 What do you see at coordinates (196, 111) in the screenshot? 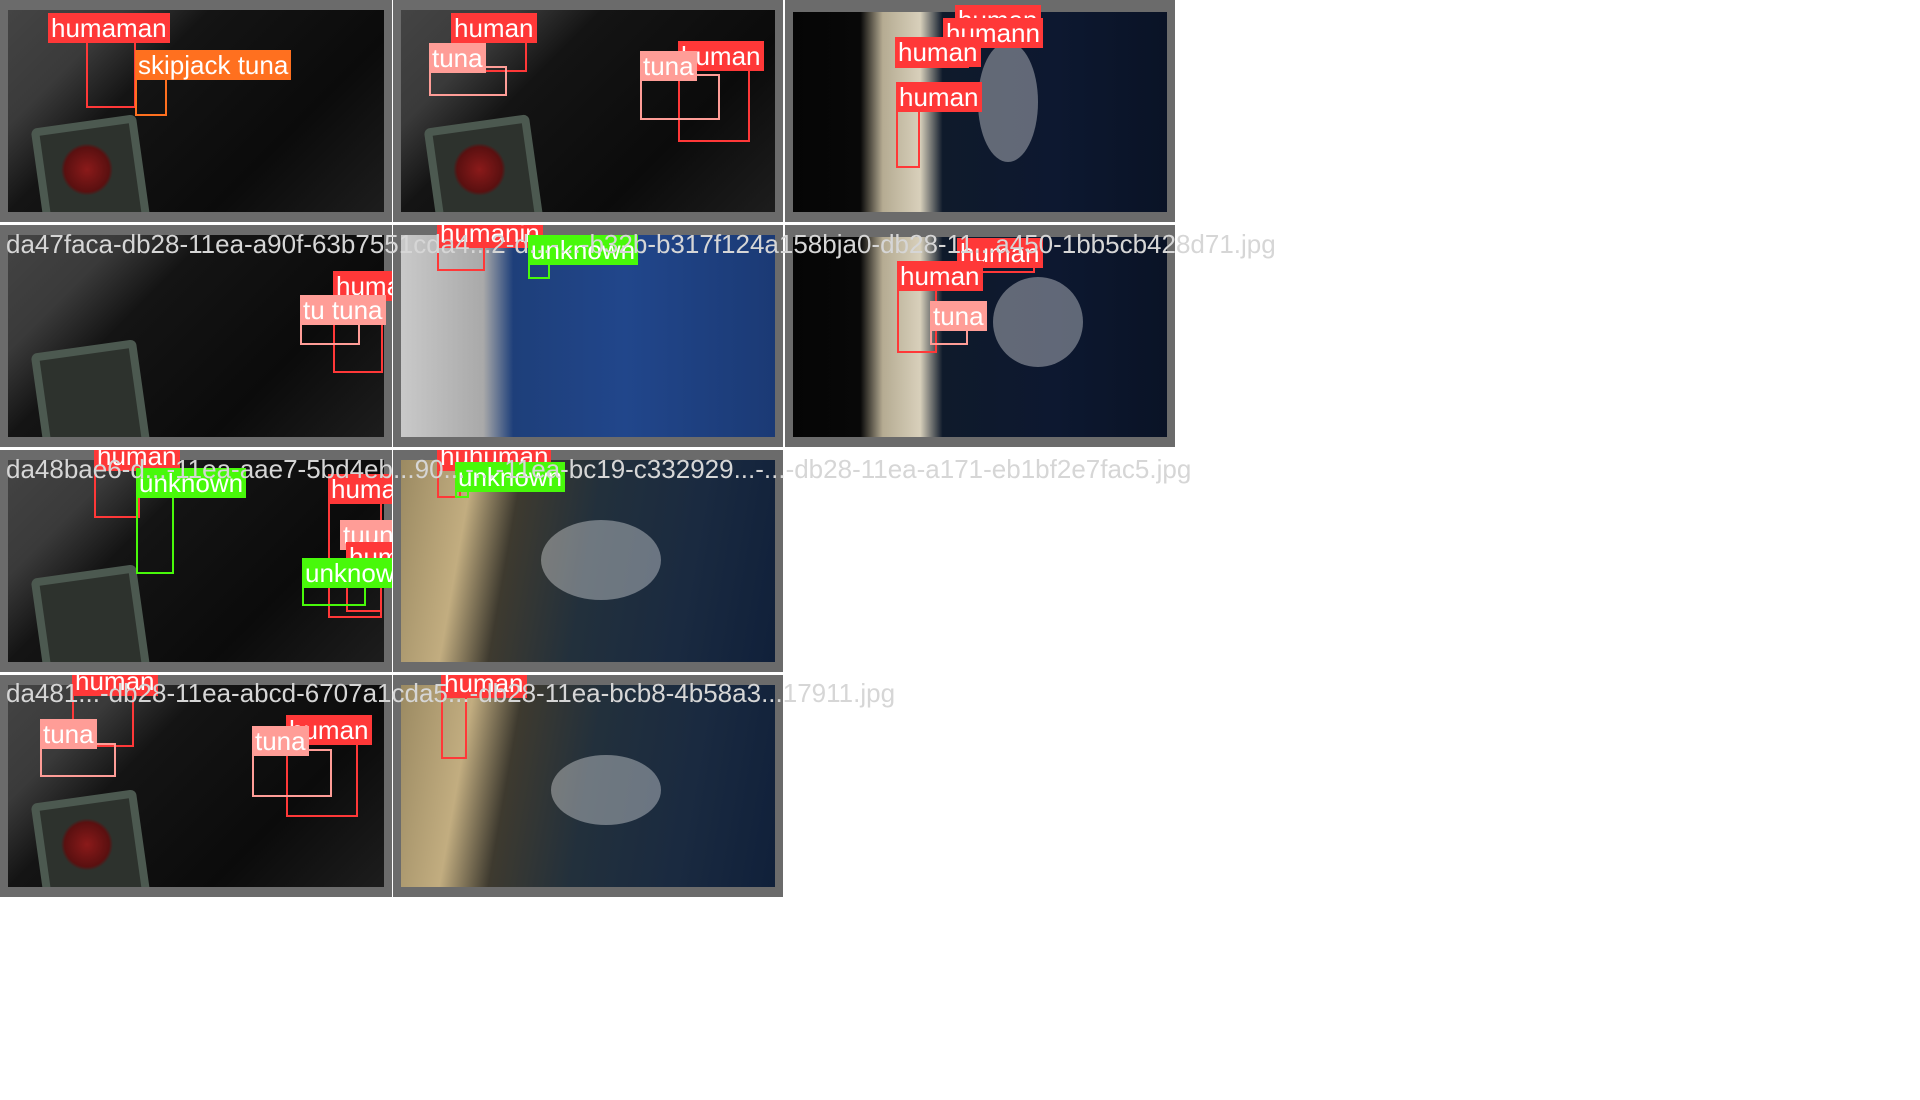
I see `tile-1: humaman skipjack tuna` at bounding box center [196, 111].